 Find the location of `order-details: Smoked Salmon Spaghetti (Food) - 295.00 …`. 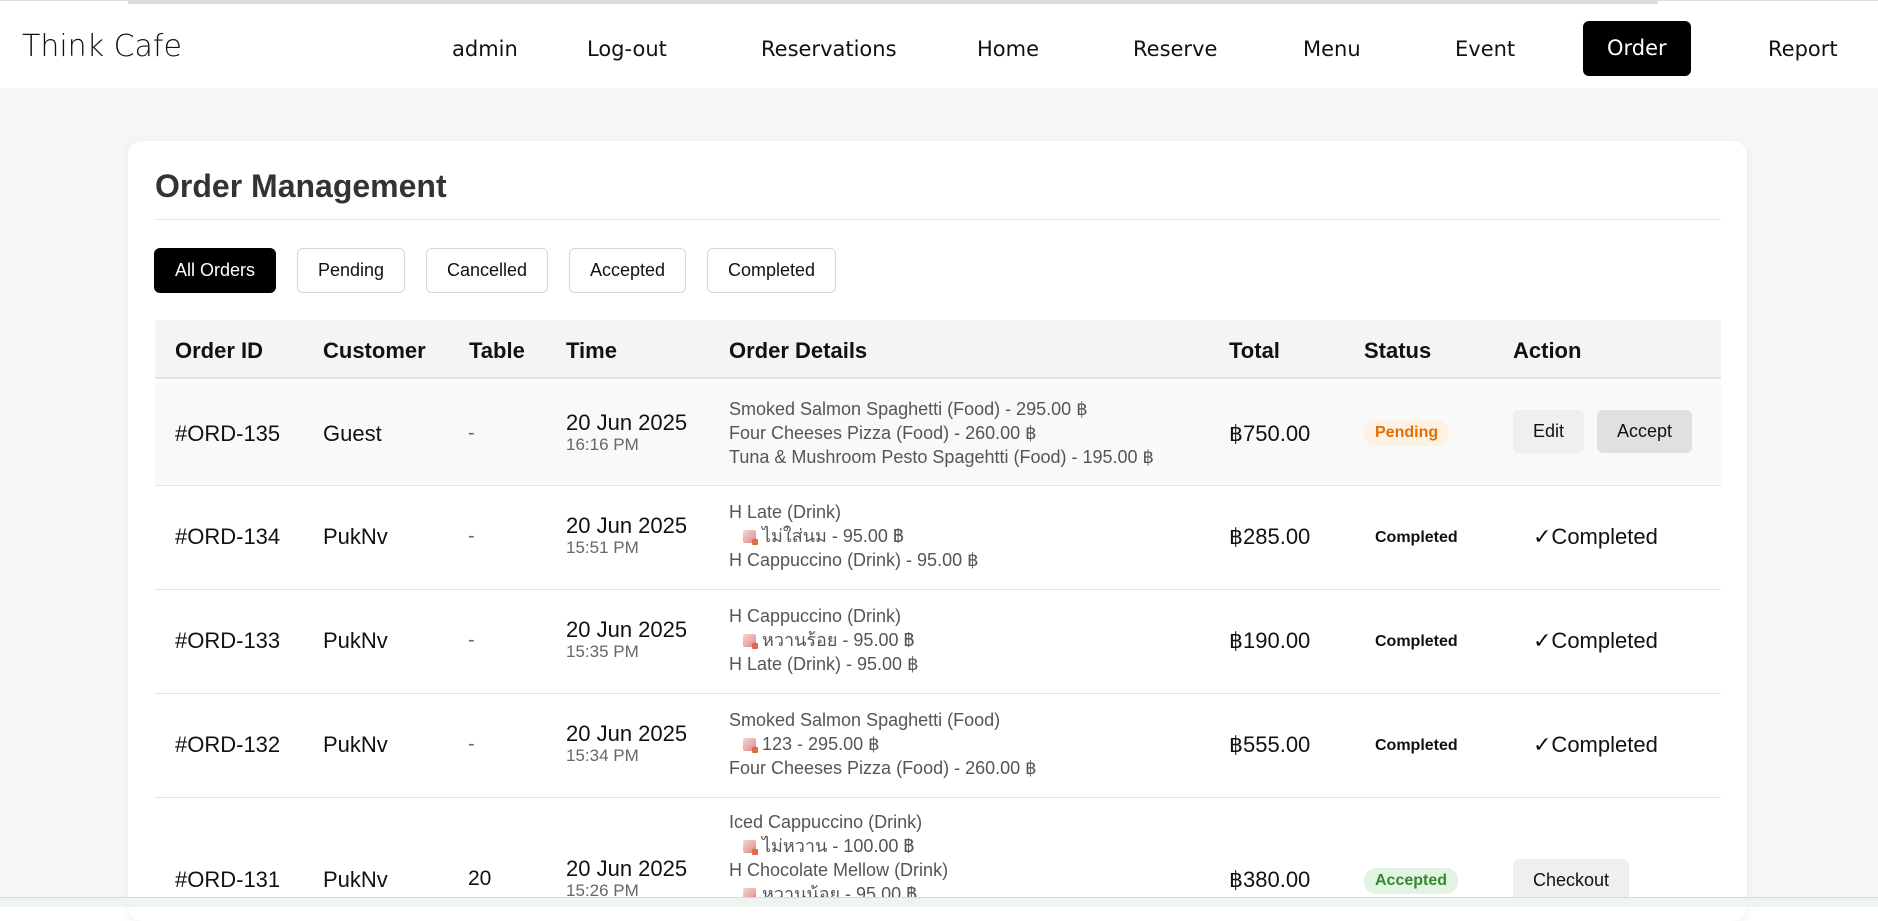

order-details: Smoked Salmon Spaghetti (Food) - 295.00 … is located at coordinates (941, 433).